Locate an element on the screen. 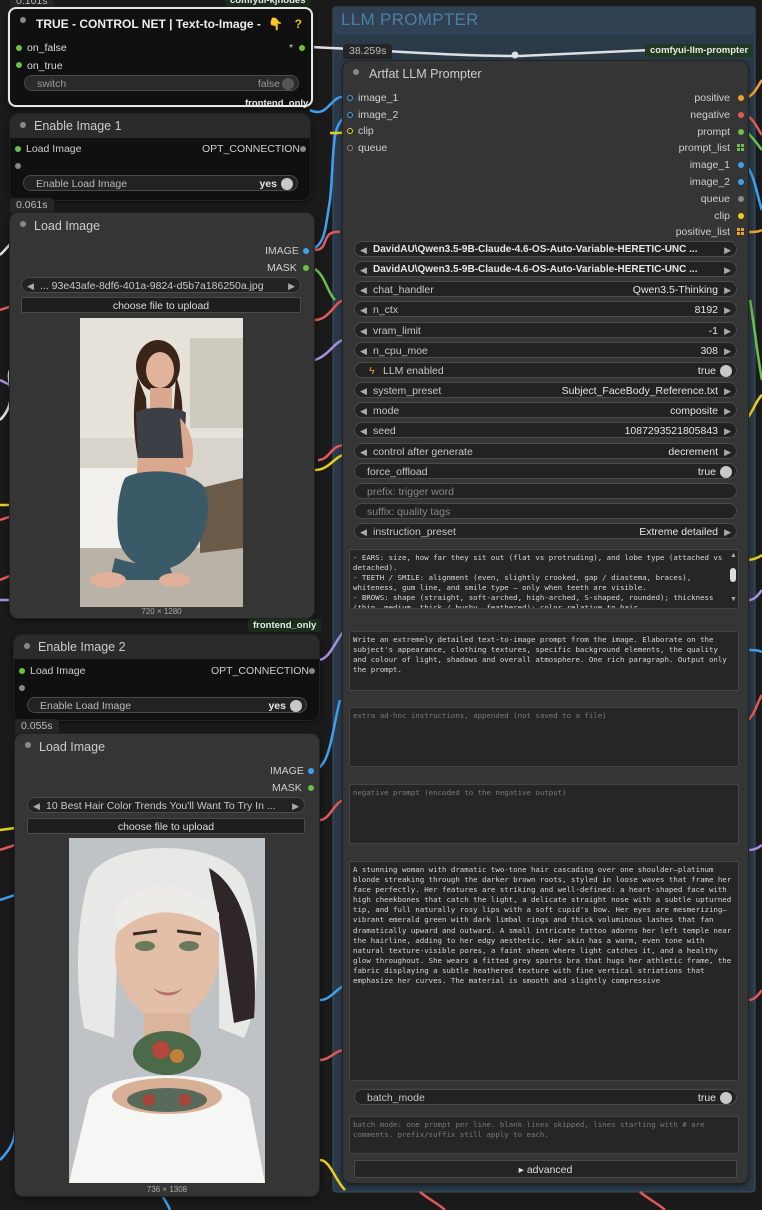 Image resolution: width=762 pixels, height=1210 pixels. on-false-input-dot is located at coordinates (19, 48).